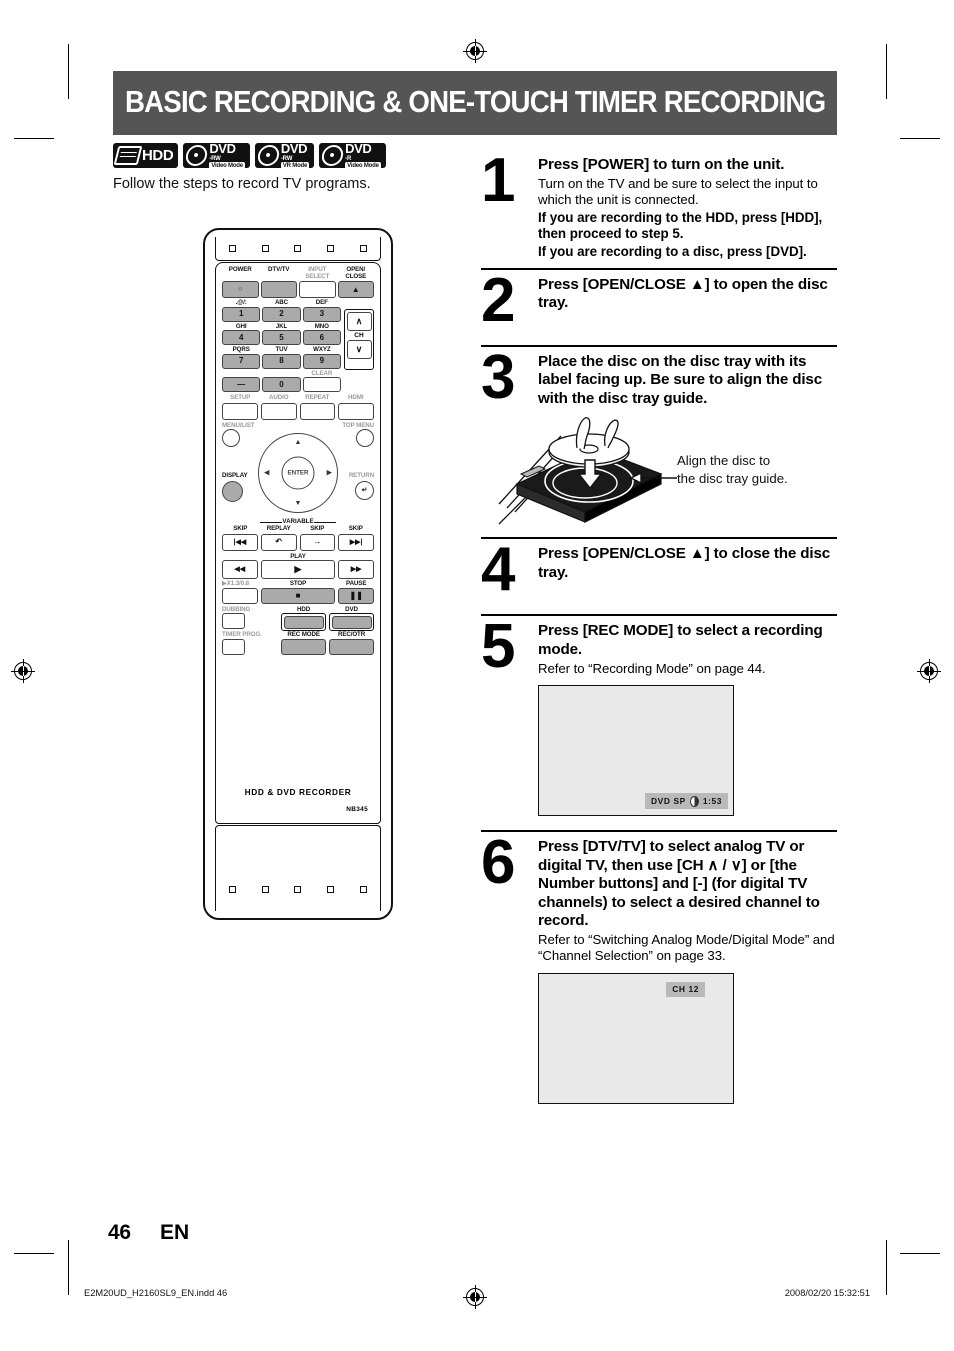  What do you see at coordinates (355, 289) in the screenshot?
I see `open-close-button: ▲` at bounding box center [355, 289].